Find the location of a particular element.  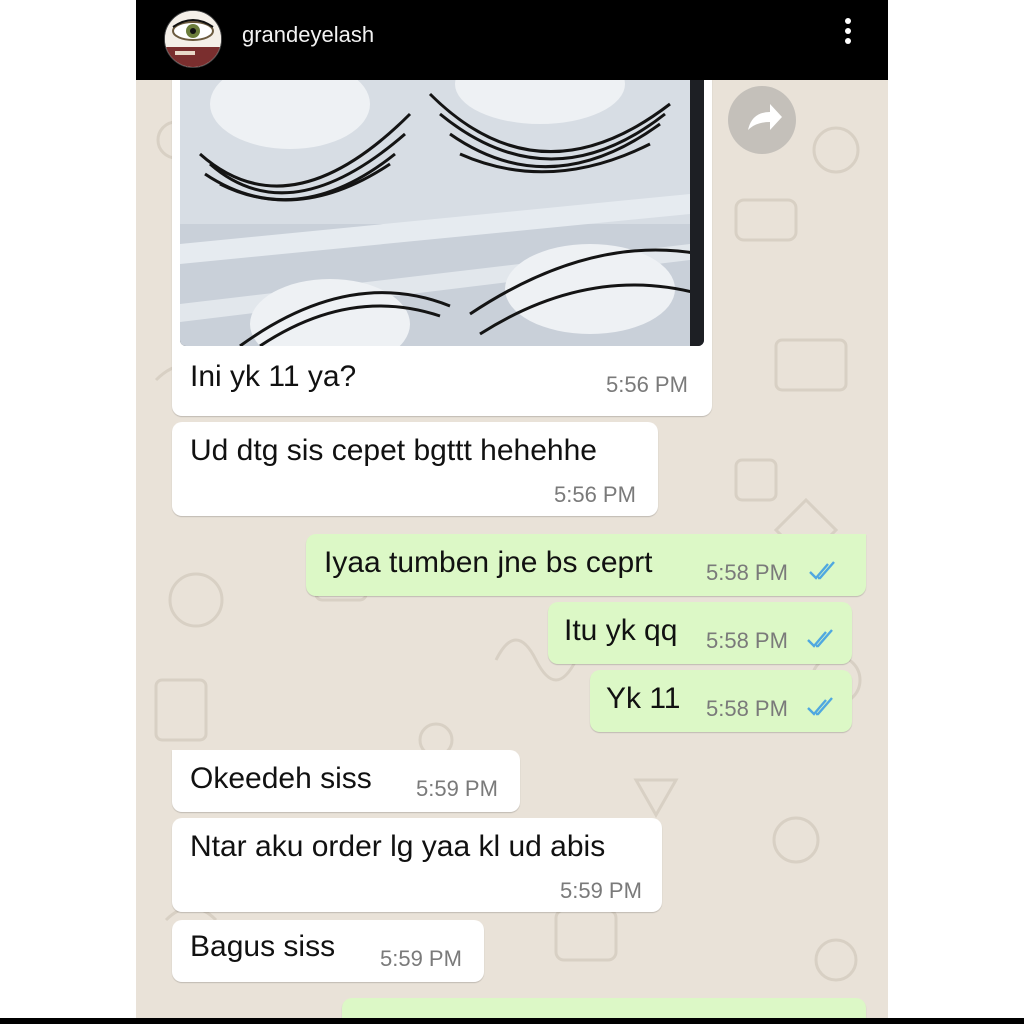

incoming-message: Bagus siss 5:59 PM is located at coordinates (328, 951).